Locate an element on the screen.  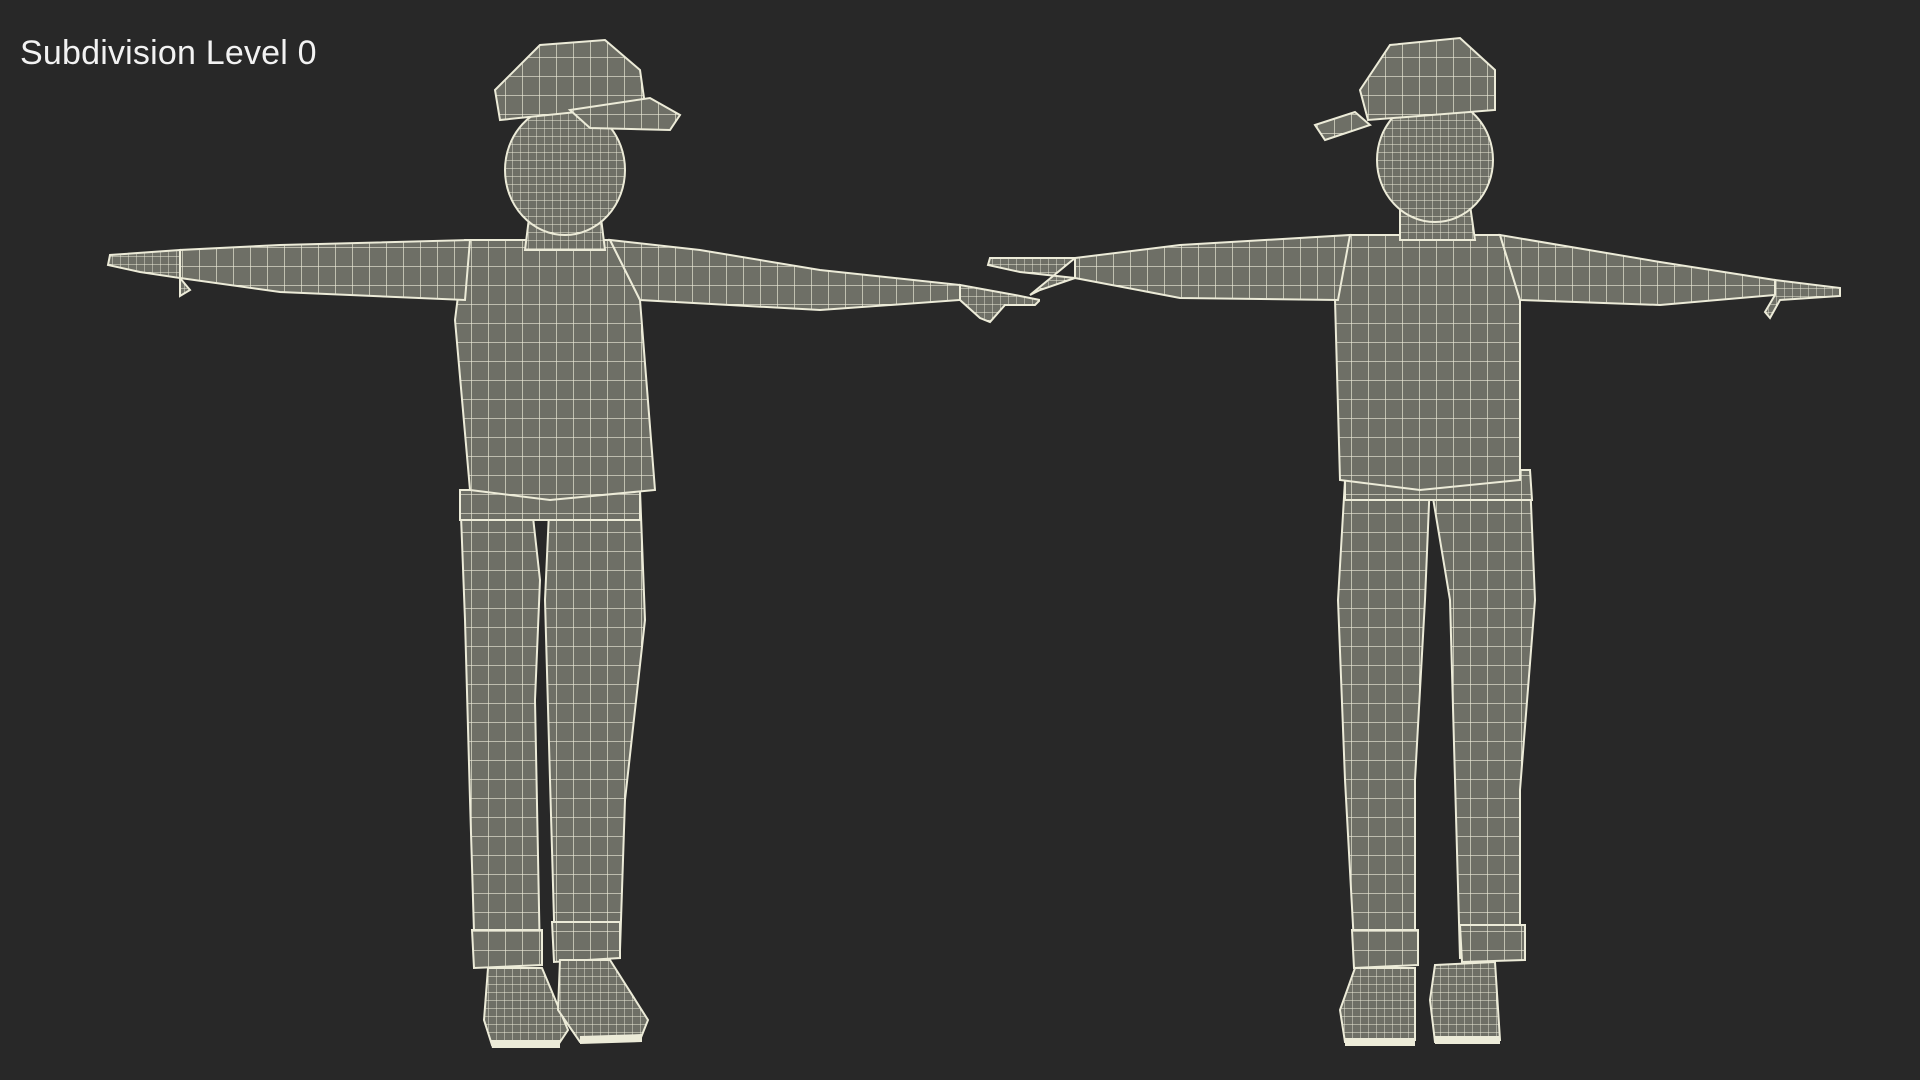
back-legs is located at coordinates (1436, 719).